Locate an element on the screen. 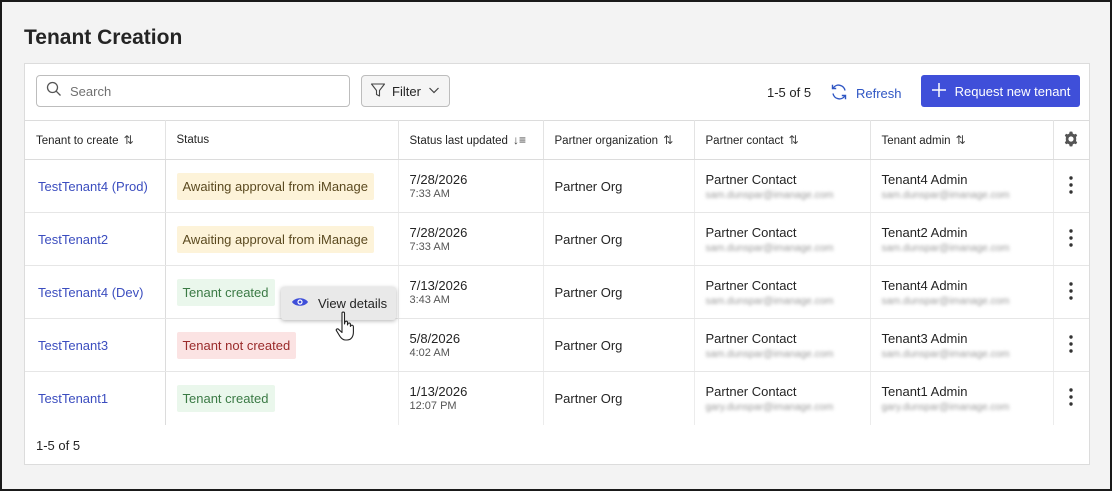 Image resolution: width=1112 pixels, height=491 pixels. search-icon is located at coordinates (49, 91).